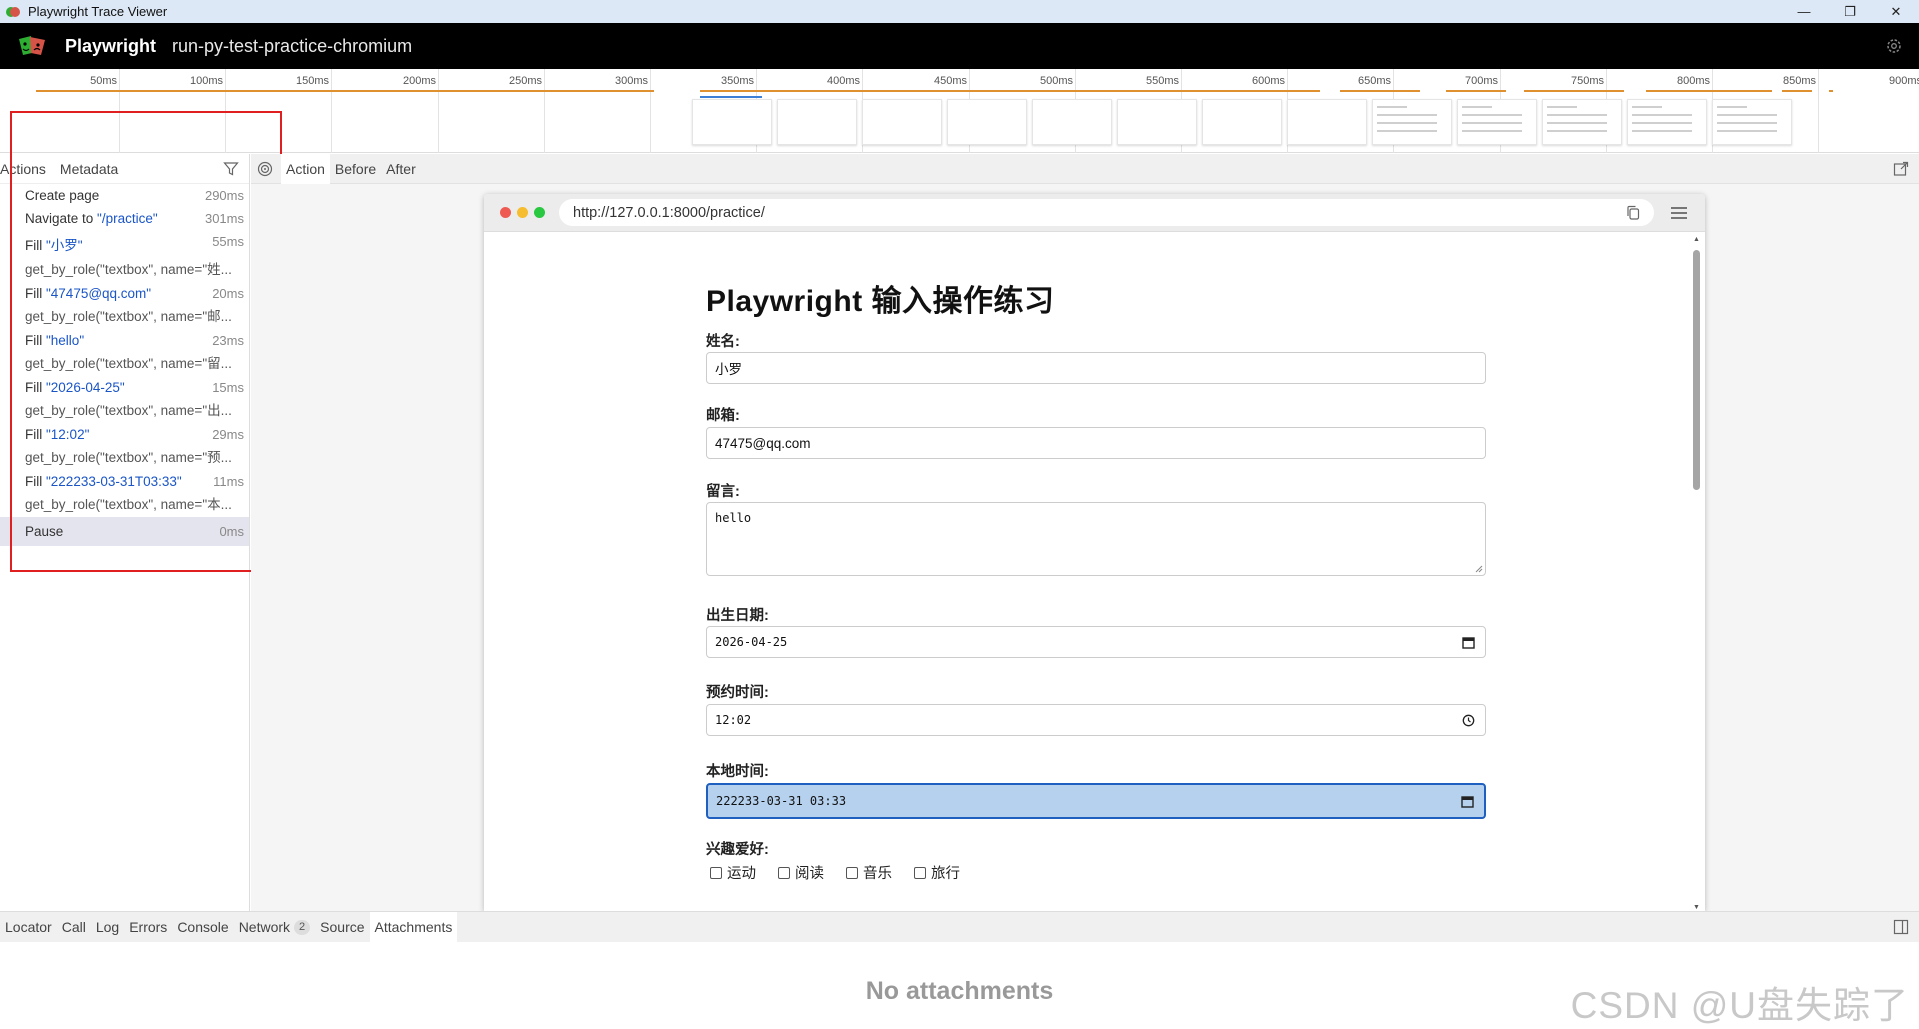  Describe the element at coordinates (1804, 11) in the screenshot. I see `minimize-button: —` at that location.